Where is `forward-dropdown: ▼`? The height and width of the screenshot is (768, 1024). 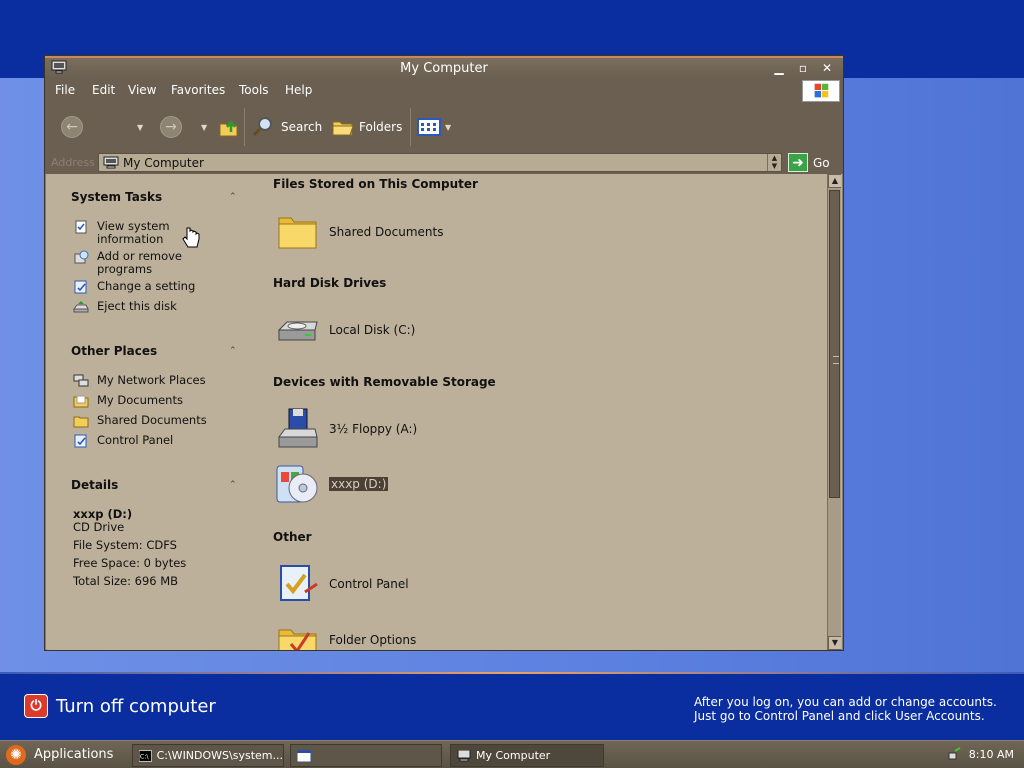
forward-dropdown: ▼ is located at coordinates (202, 127).